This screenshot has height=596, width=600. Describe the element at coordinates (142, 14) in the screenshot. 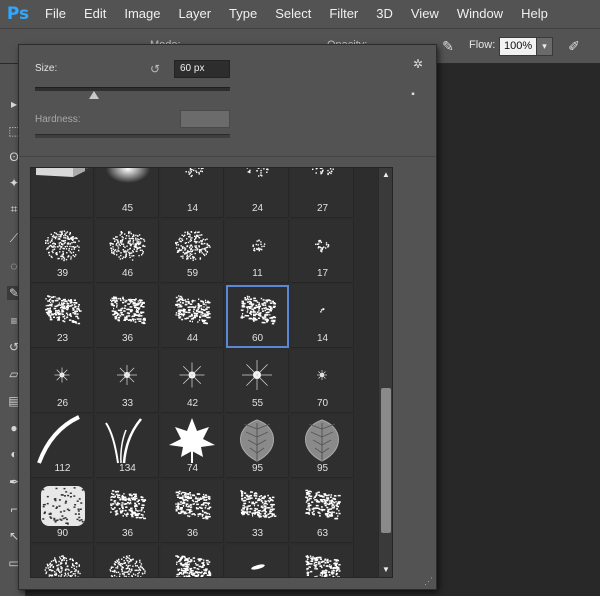

I see `menu-image: Image` at that location.